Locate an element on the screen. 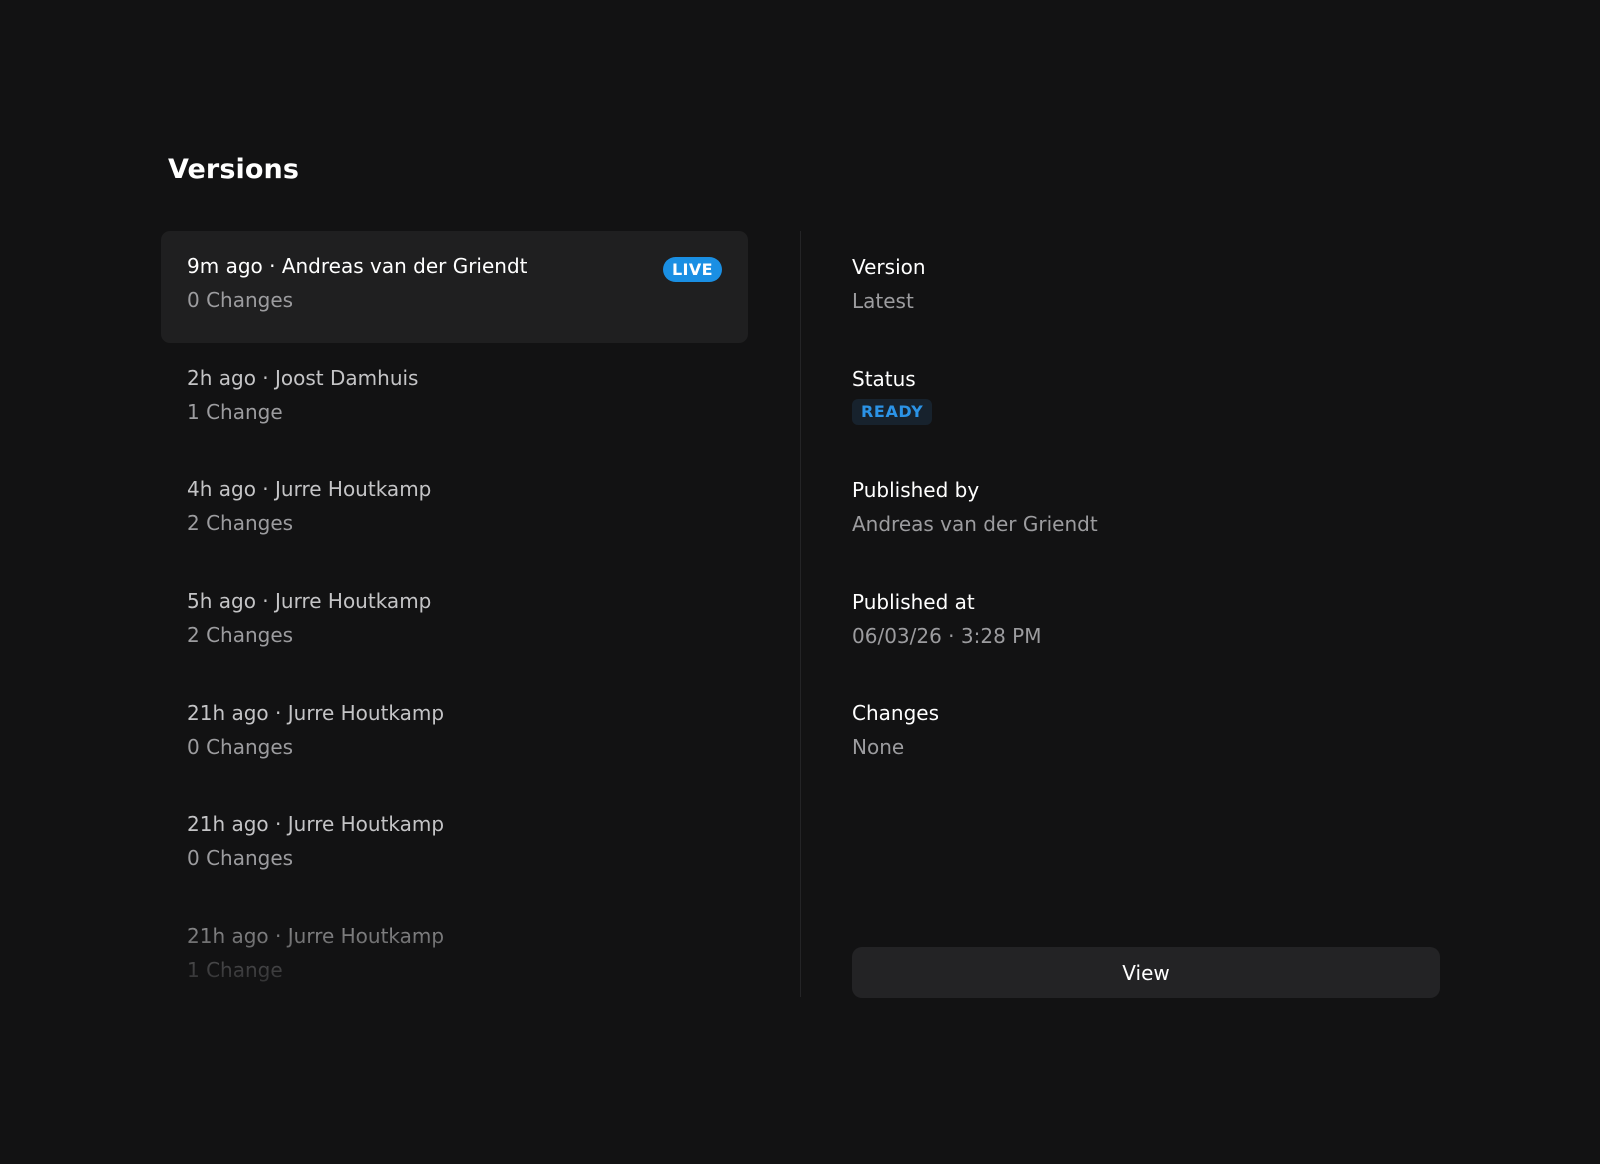  status-badge: READY is located at coordinates (892, 411).